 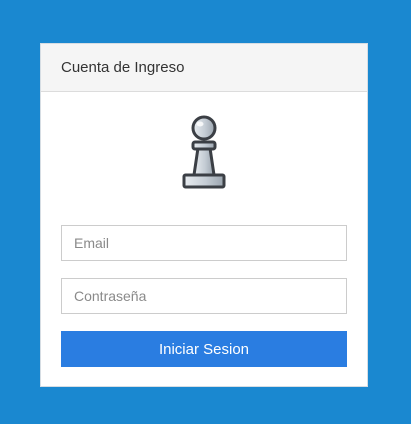 I want to click on password-field, so click(x=204, y=296).